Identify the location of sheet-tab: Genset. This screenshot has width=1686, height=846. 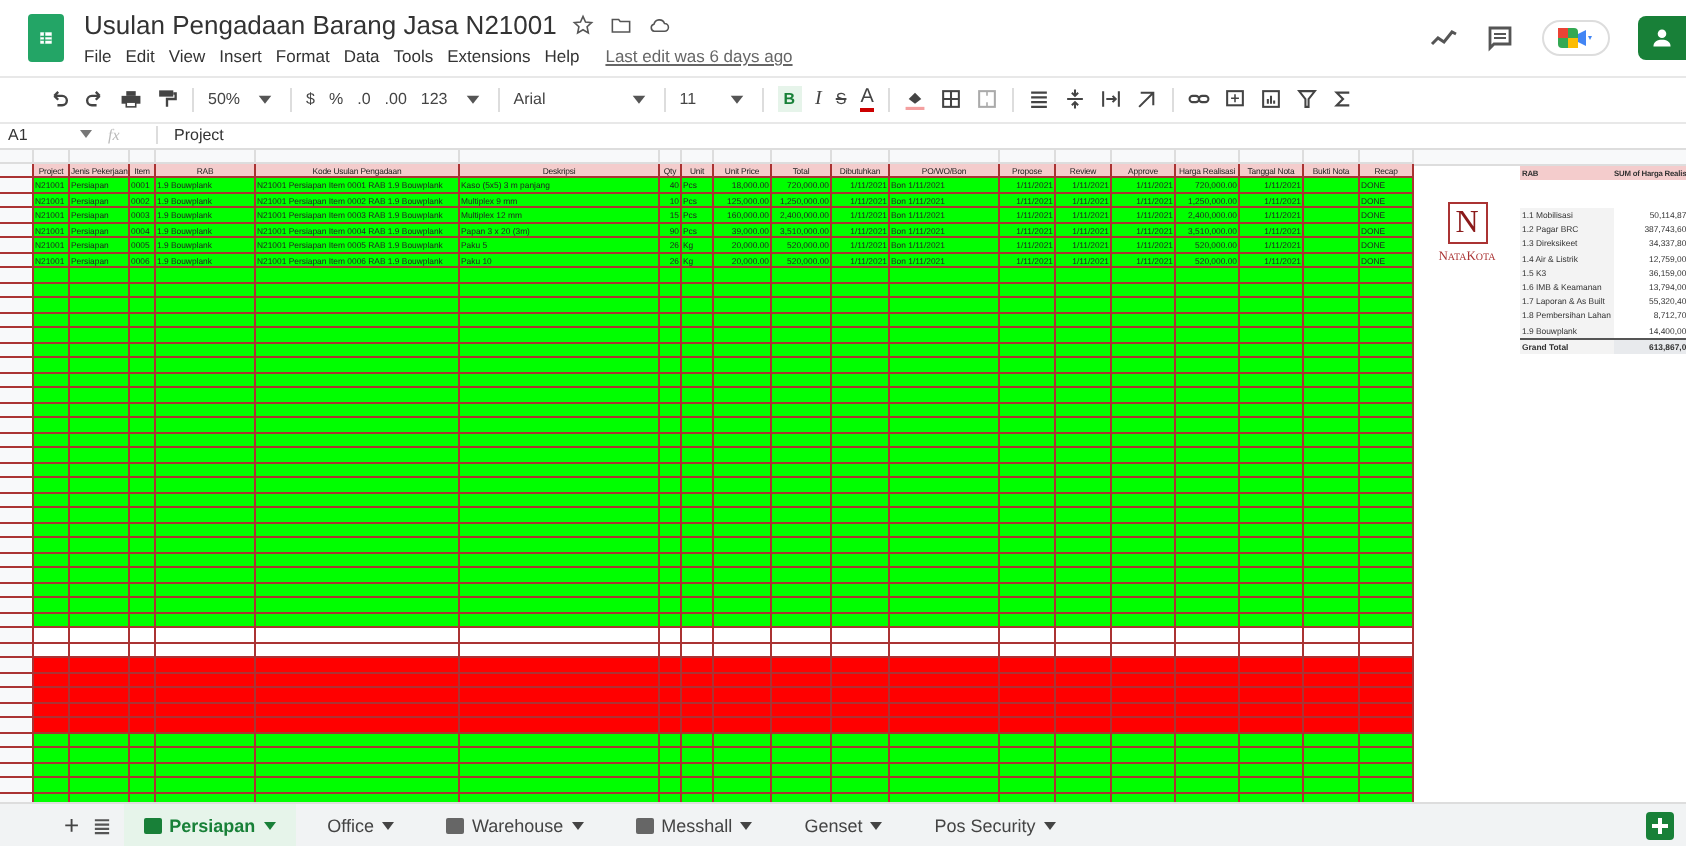
(843, 825).